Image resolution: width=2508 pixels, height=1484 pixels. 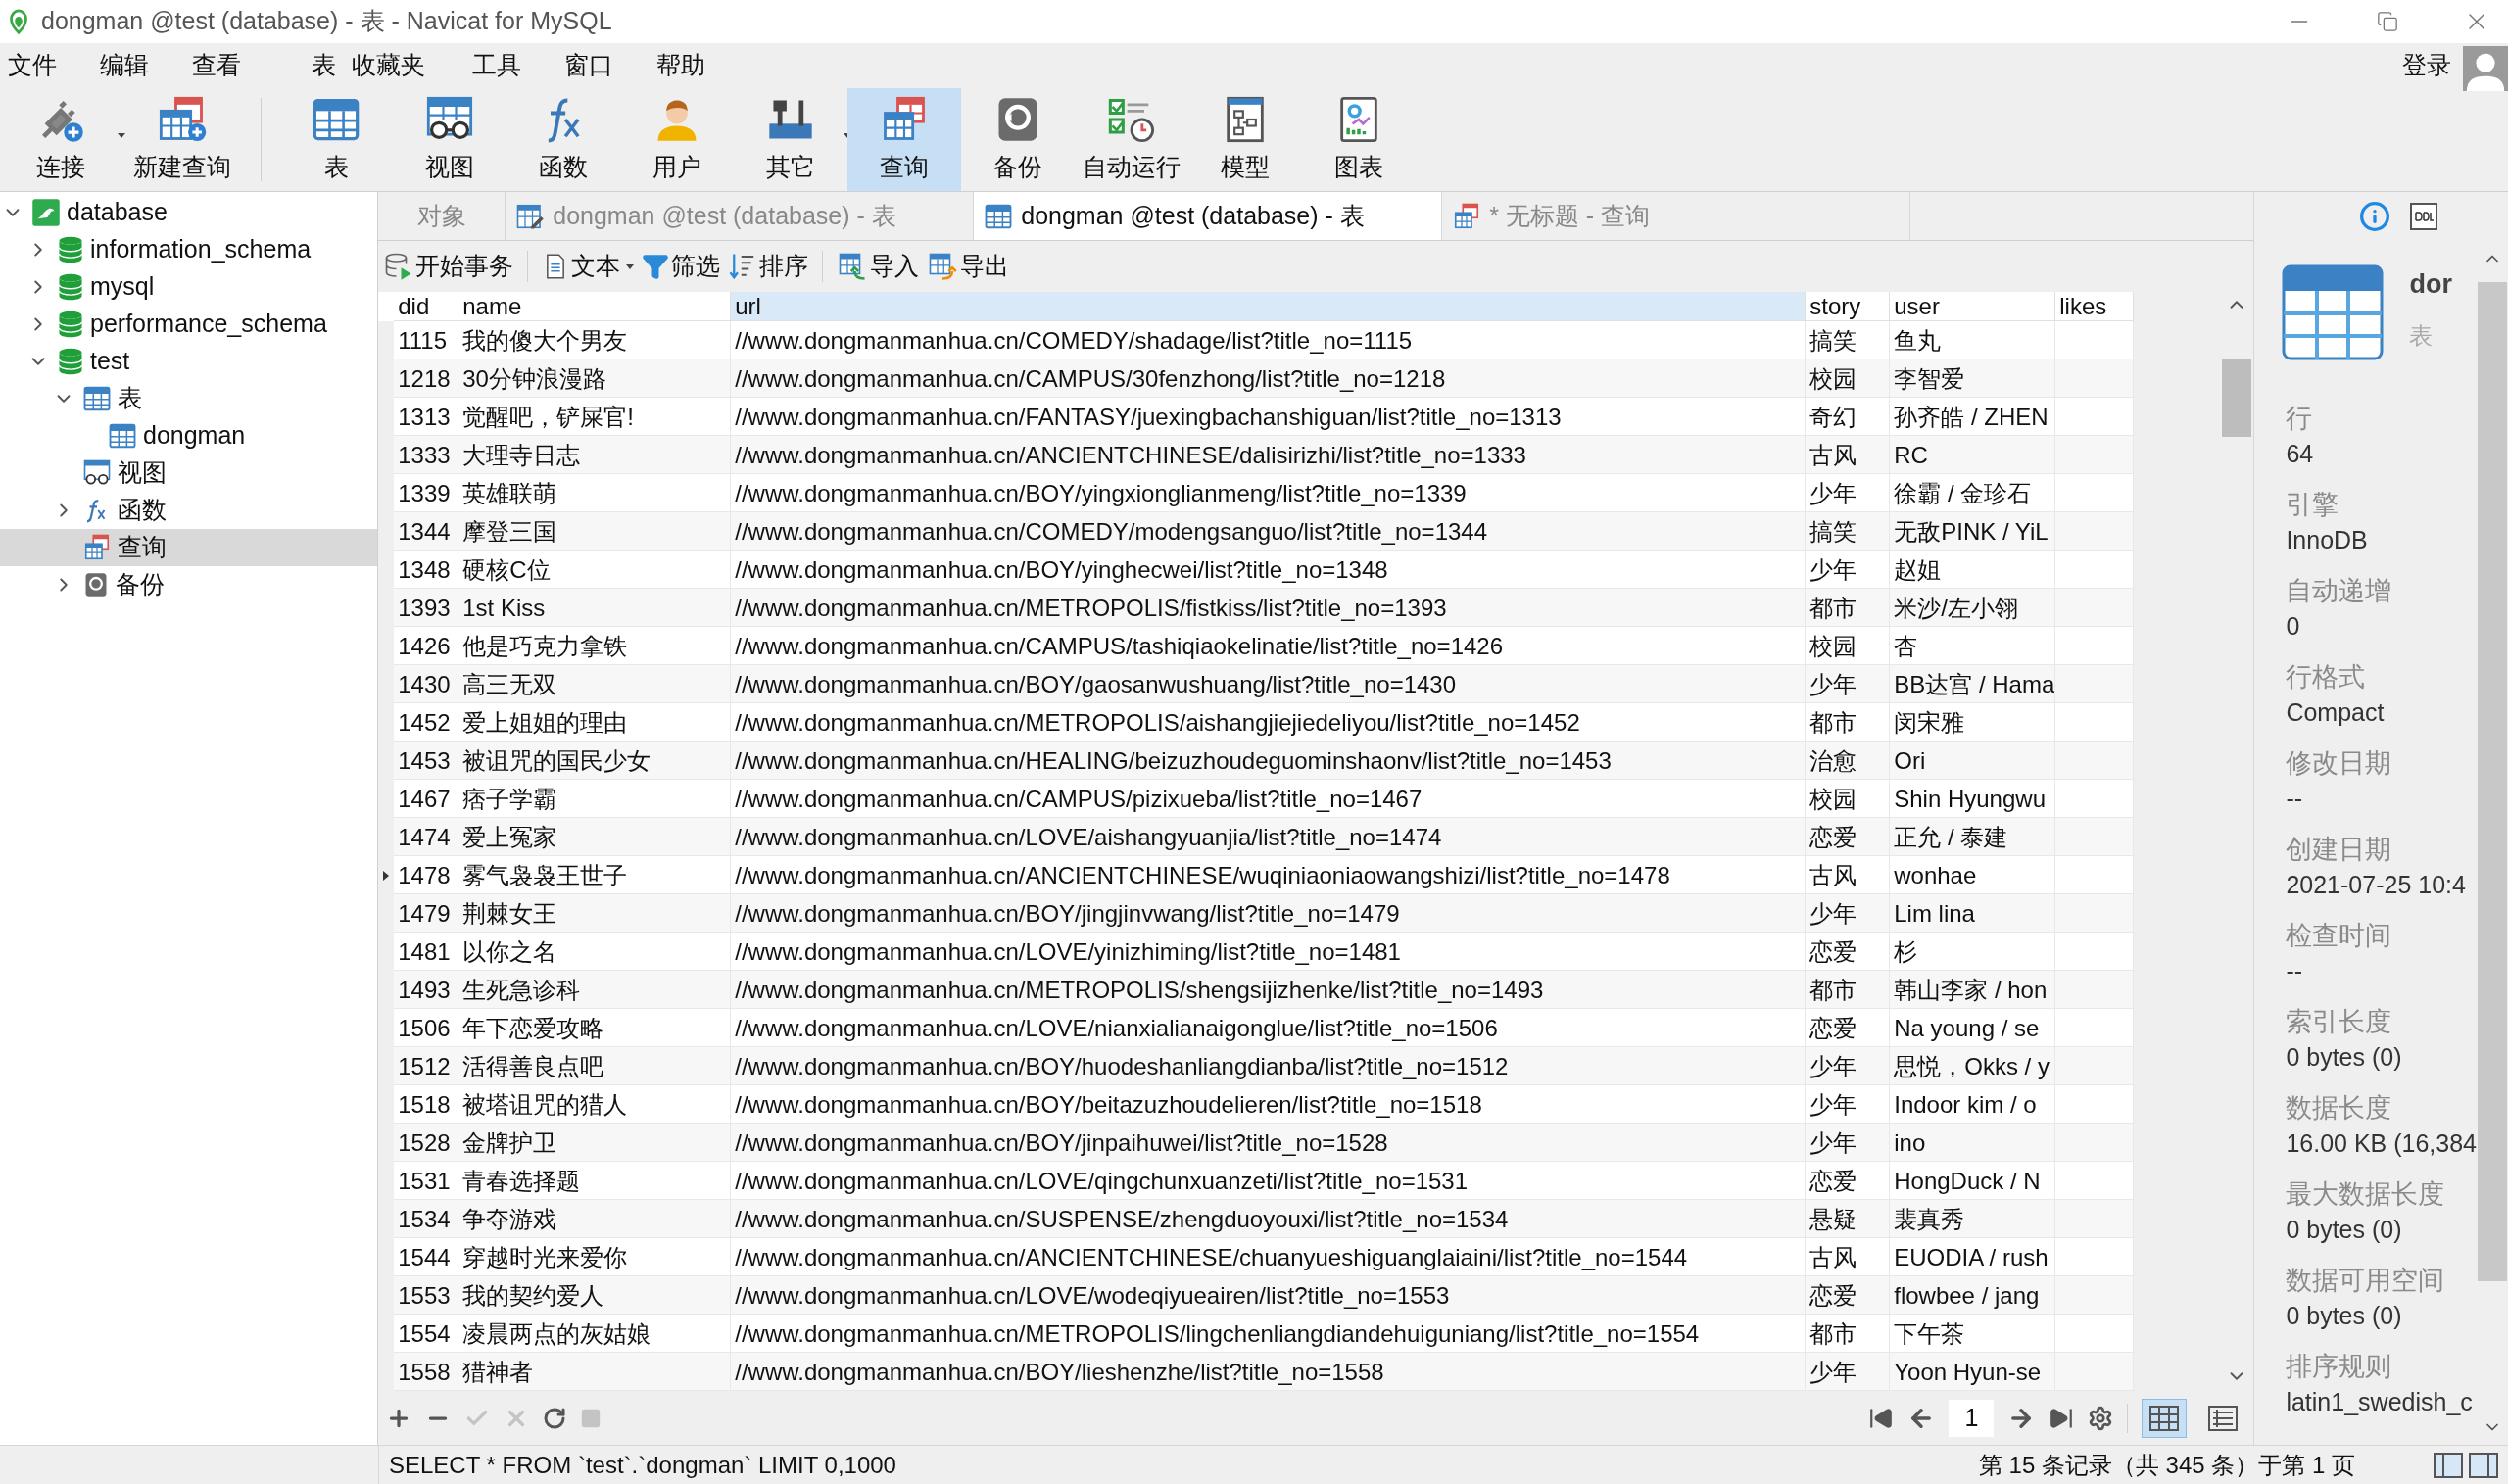 I want to click on tab-label: * 无标题 - 查询, so click(x=1570, y=215).